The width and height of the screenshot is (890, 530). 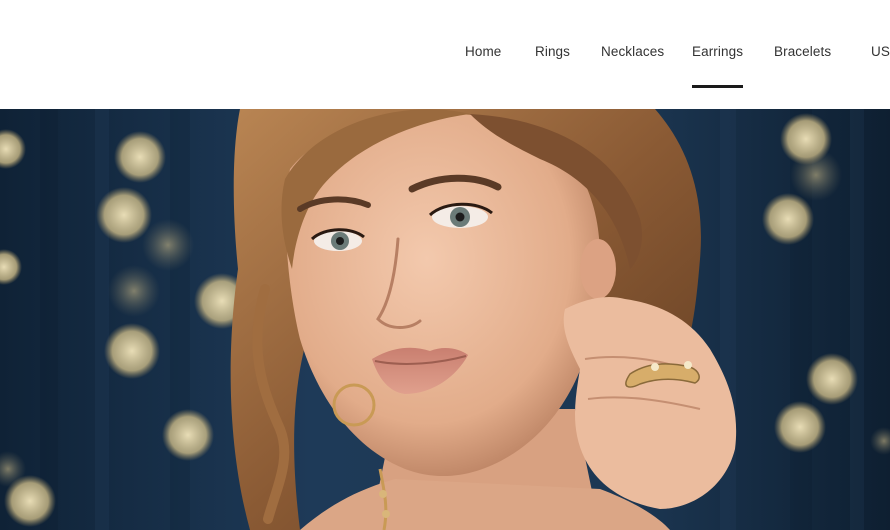 I want to click on nav-rings: Rings, so click(x=552, y=51).